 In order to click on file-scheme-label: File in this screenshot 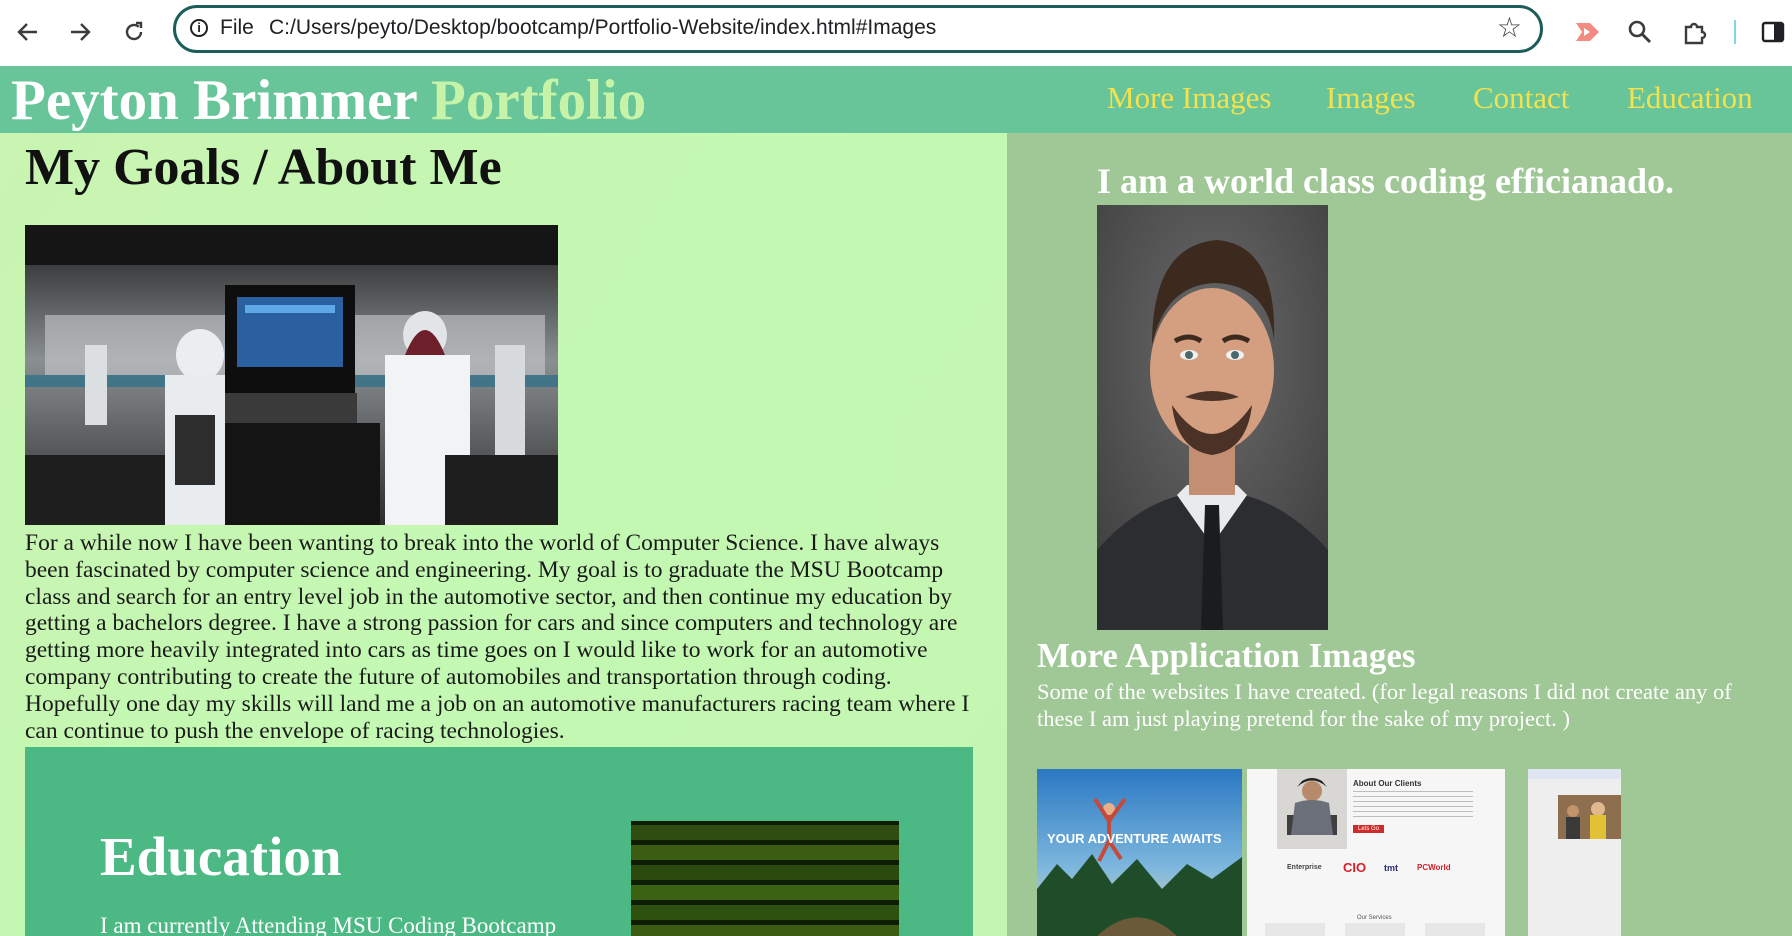, I will do `click(237, 27)`.